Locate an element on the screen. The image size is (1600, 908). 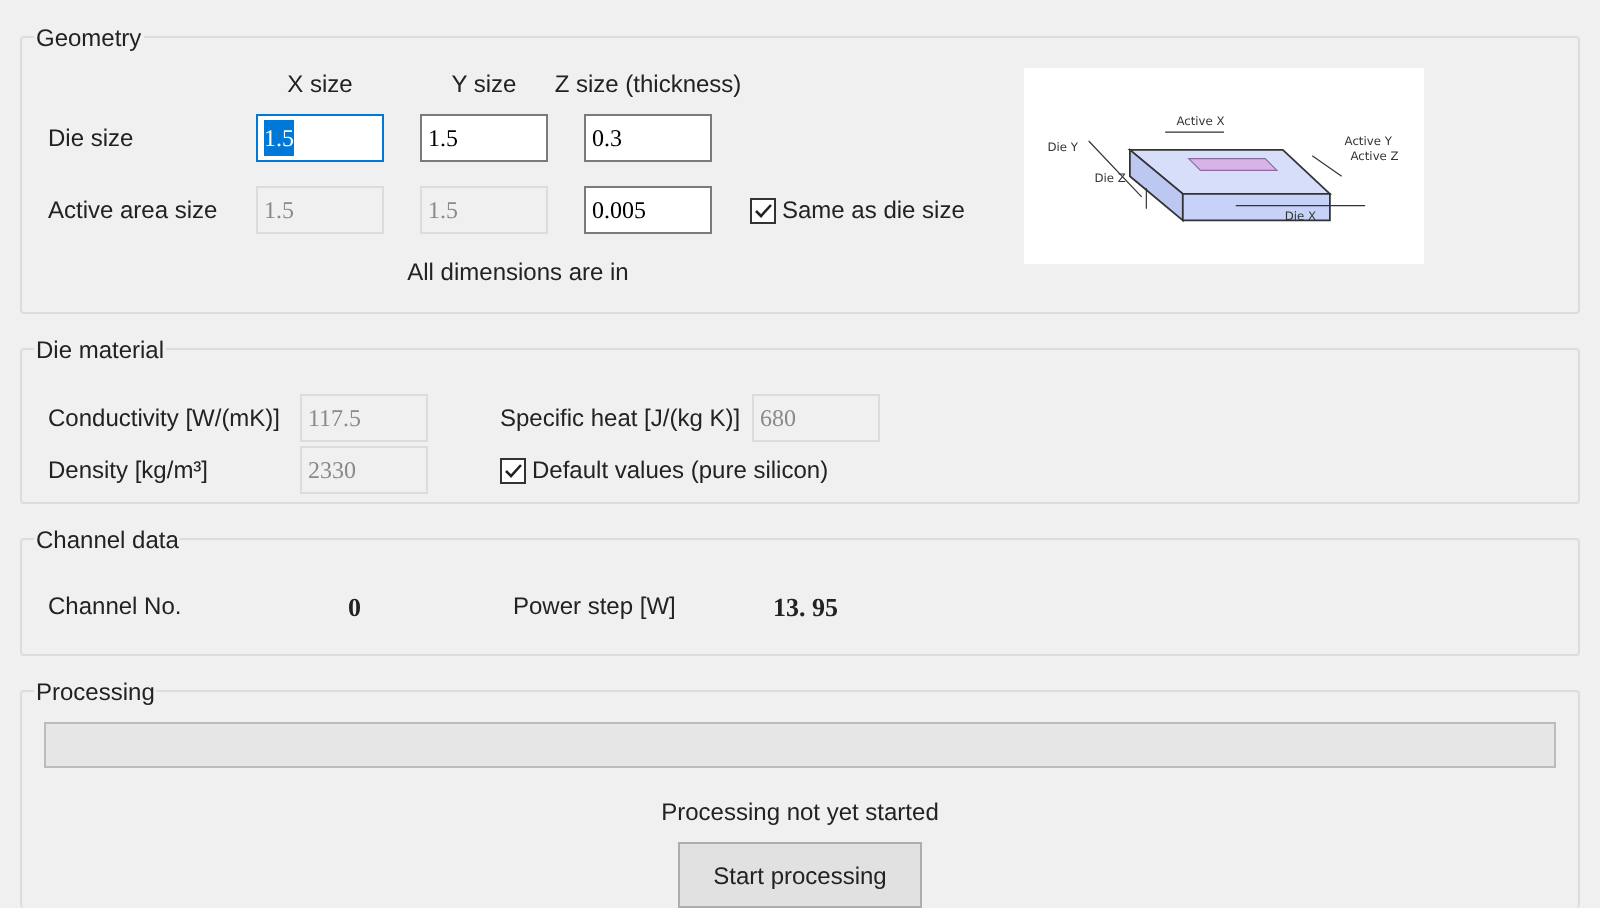
column-header: X size is located at coordinates (320, 85).